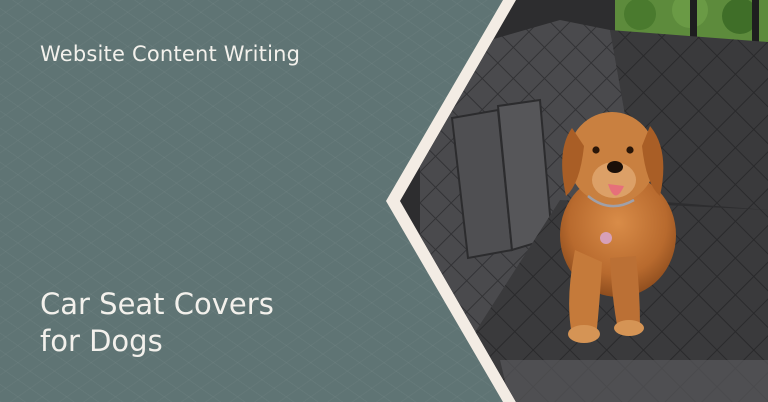  I want to click on title-line-2: for Dogs, so click(101, 341).